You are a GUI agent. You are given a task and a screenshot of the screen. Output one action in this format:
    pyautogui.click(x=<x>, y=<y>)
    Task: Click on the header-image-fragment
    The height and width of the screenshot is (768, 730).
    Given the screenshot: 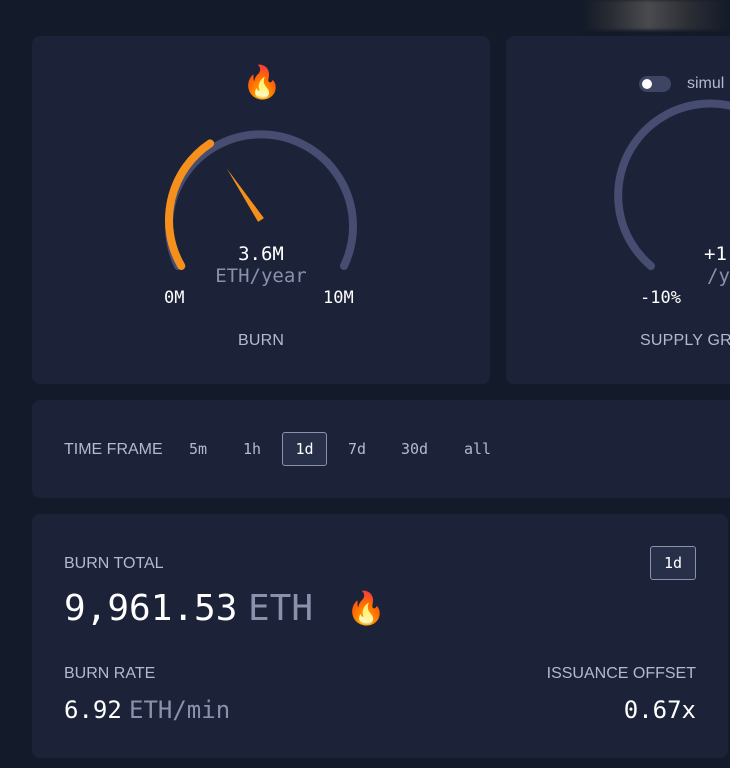 What is the action you would take?
    pyautogui.click(x=656, y=15)
    